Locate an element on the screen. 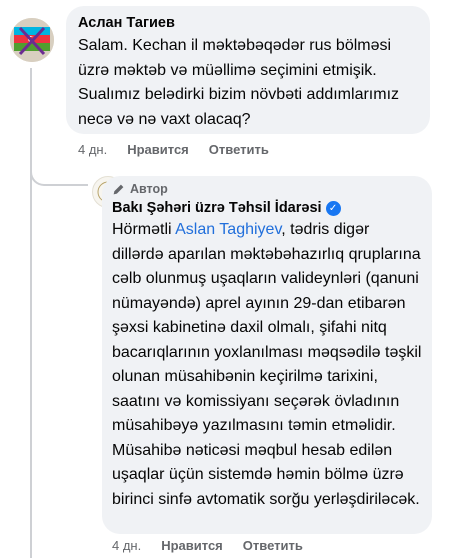  comment-timestamp: 4 дн. is located at coordinates (92, 149).